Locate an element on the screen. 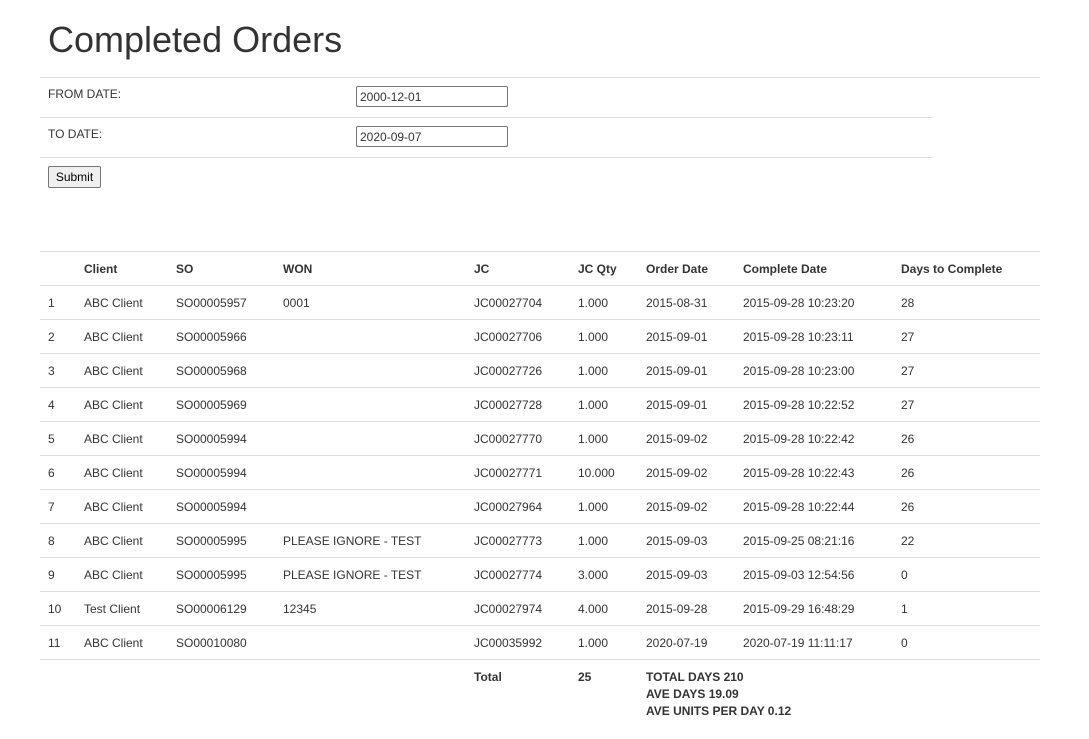  divider is located at coordinates (540, 77).